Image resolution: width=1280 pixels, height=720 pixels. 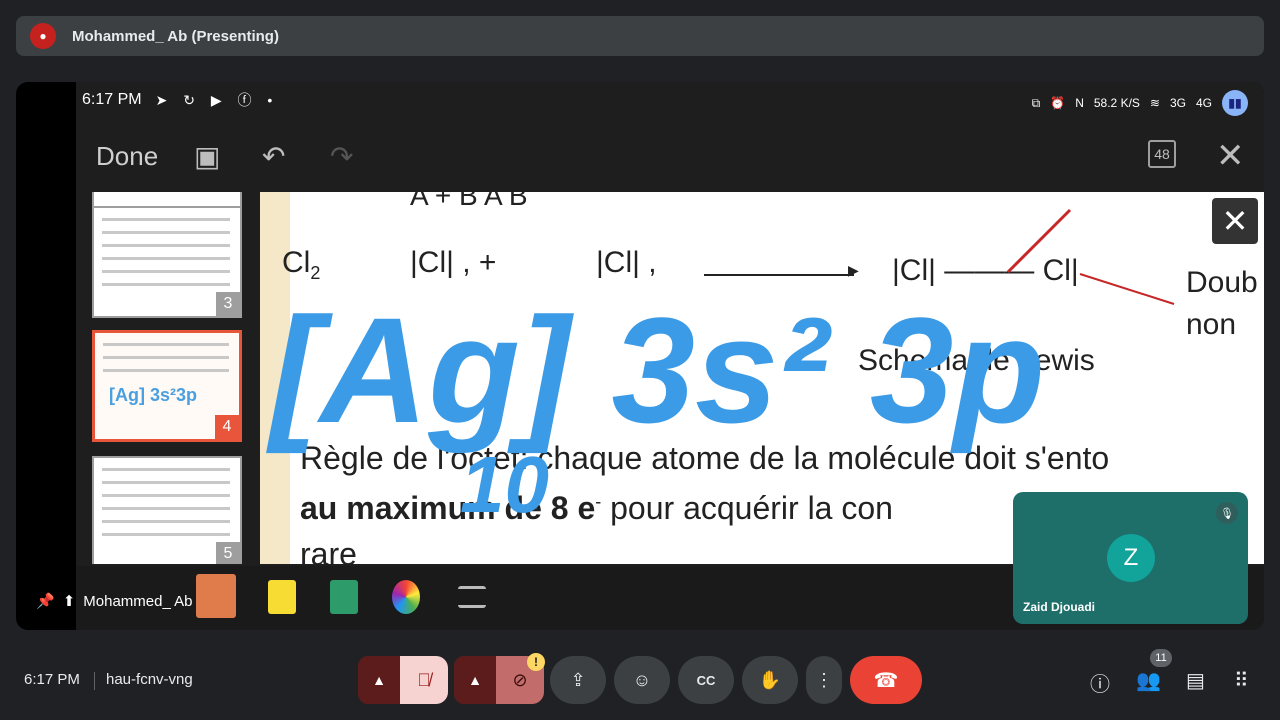 I want to click on emoji-reaction-button: ☺, so click(x=642, y=680).